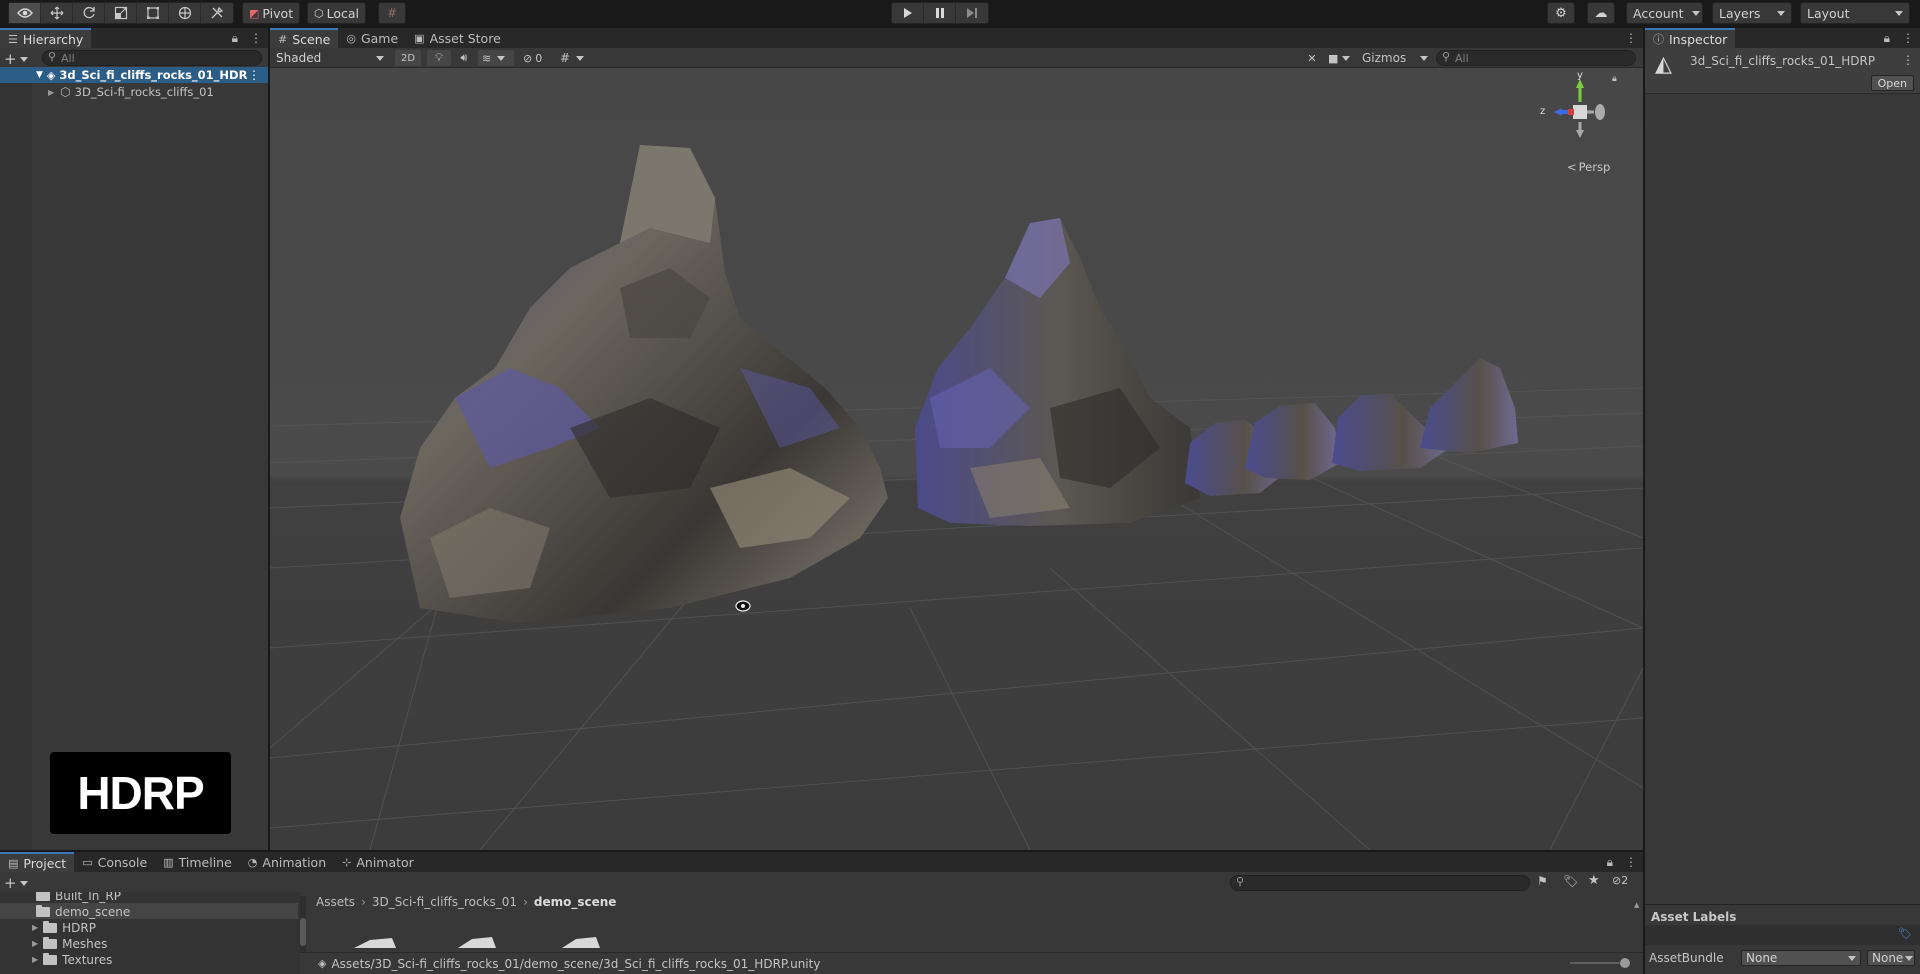 The height and width of the screenshot is (974, 1920). Describe the element at coordinates (114, 862) in the screenshot. I see `tab-console: ▭ Console` at that location.